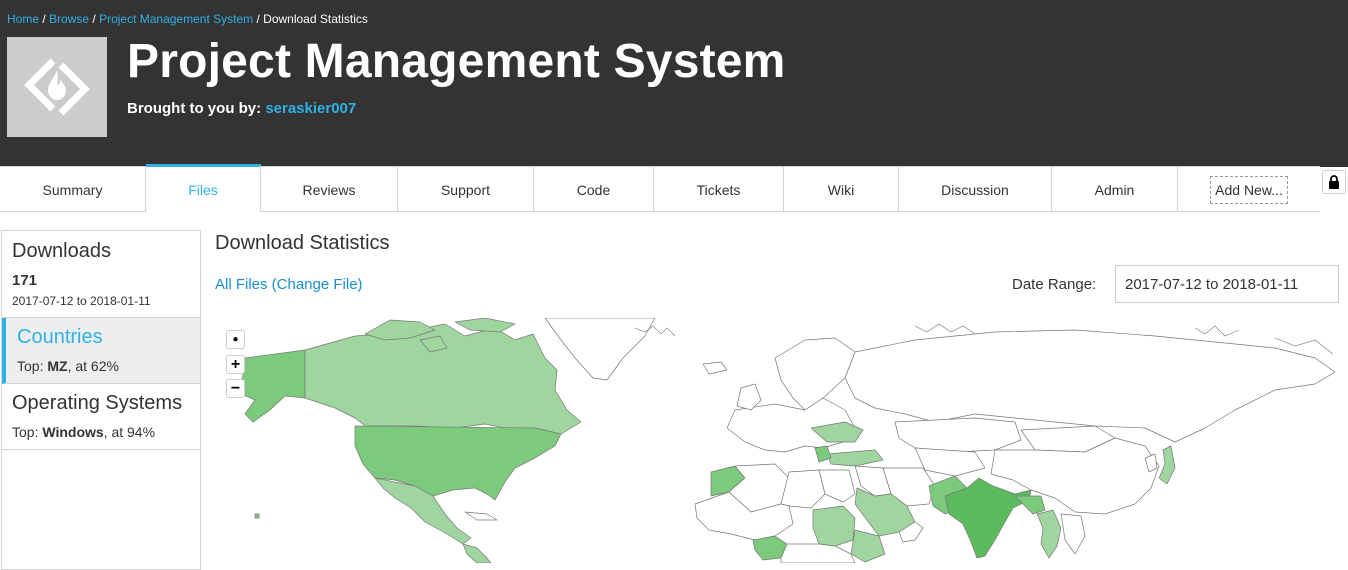 Image resolution: width=1348 pixels, height=570 pixels. Describe the element at coordinates (61, 251) in the screenshot. I see `downloads-title: Downloads` at that location.